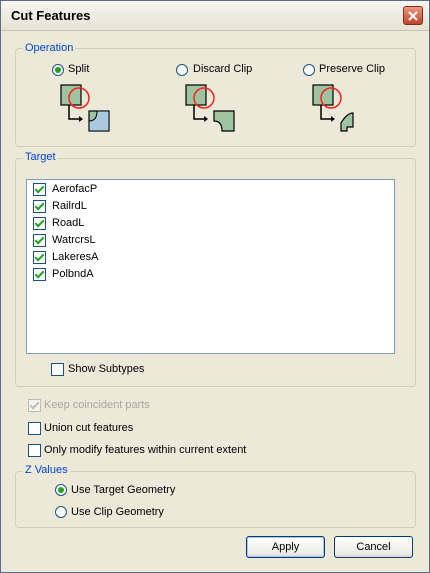 This screenshot has height=573, width=430. What do you see at coordinates (39, 223) in the screenshot?
I see `roadl-checkbox` at bounding box center [39, 223].